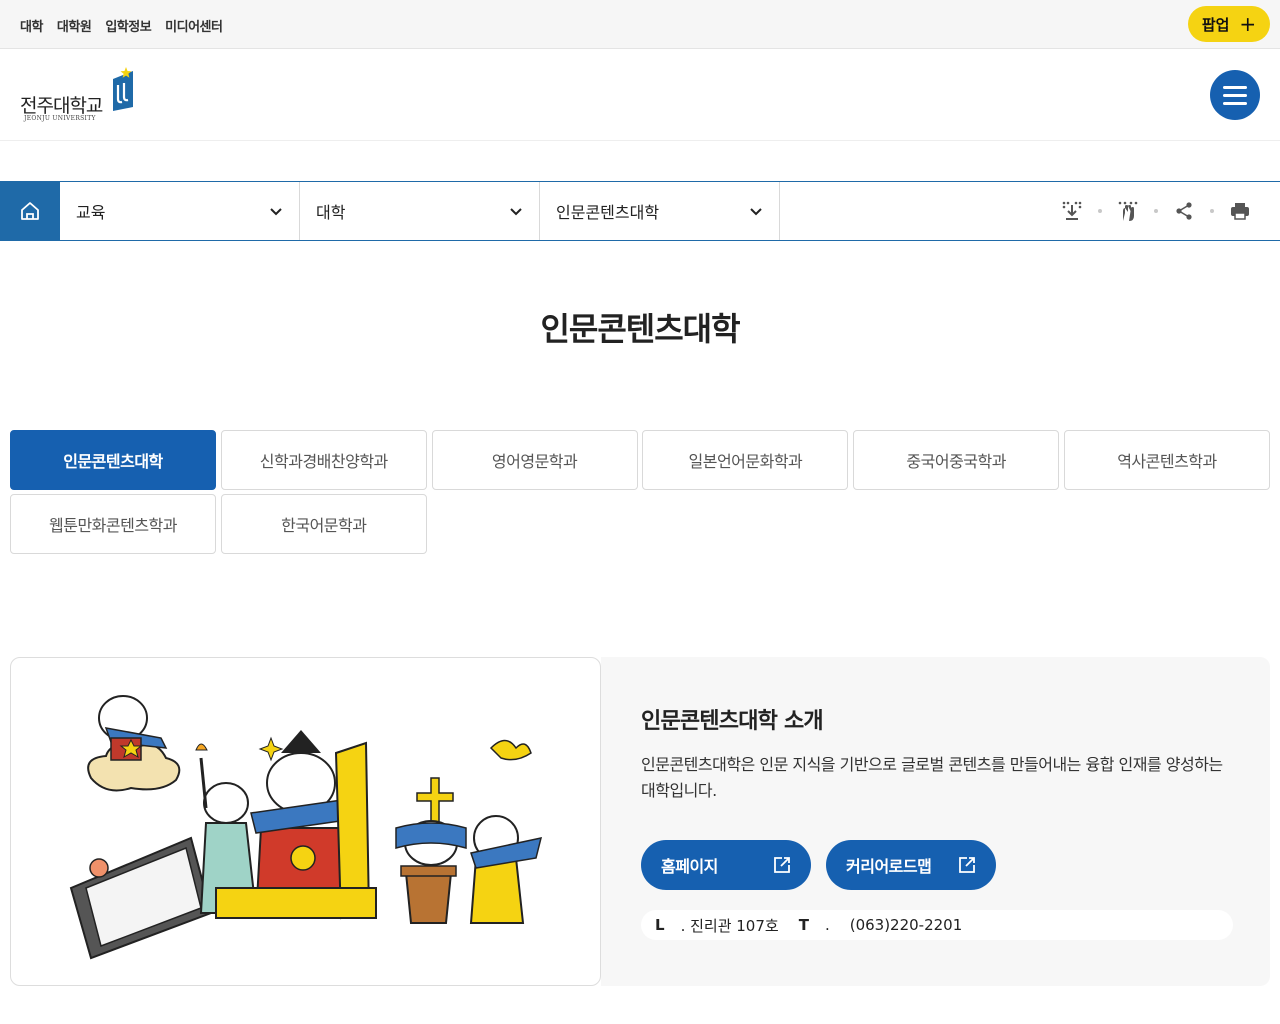 This screenshot has width=1280, height=1024. I want to click on logo-subtext: JEONJU UNIVERSITY, so click(60, 118).